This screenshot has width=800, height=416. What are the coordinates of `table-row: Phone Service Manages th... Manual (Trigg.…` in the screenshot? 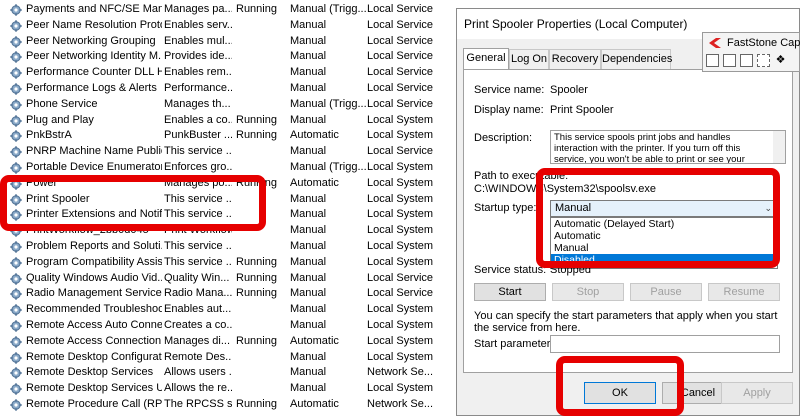 It's located at (220, 105).